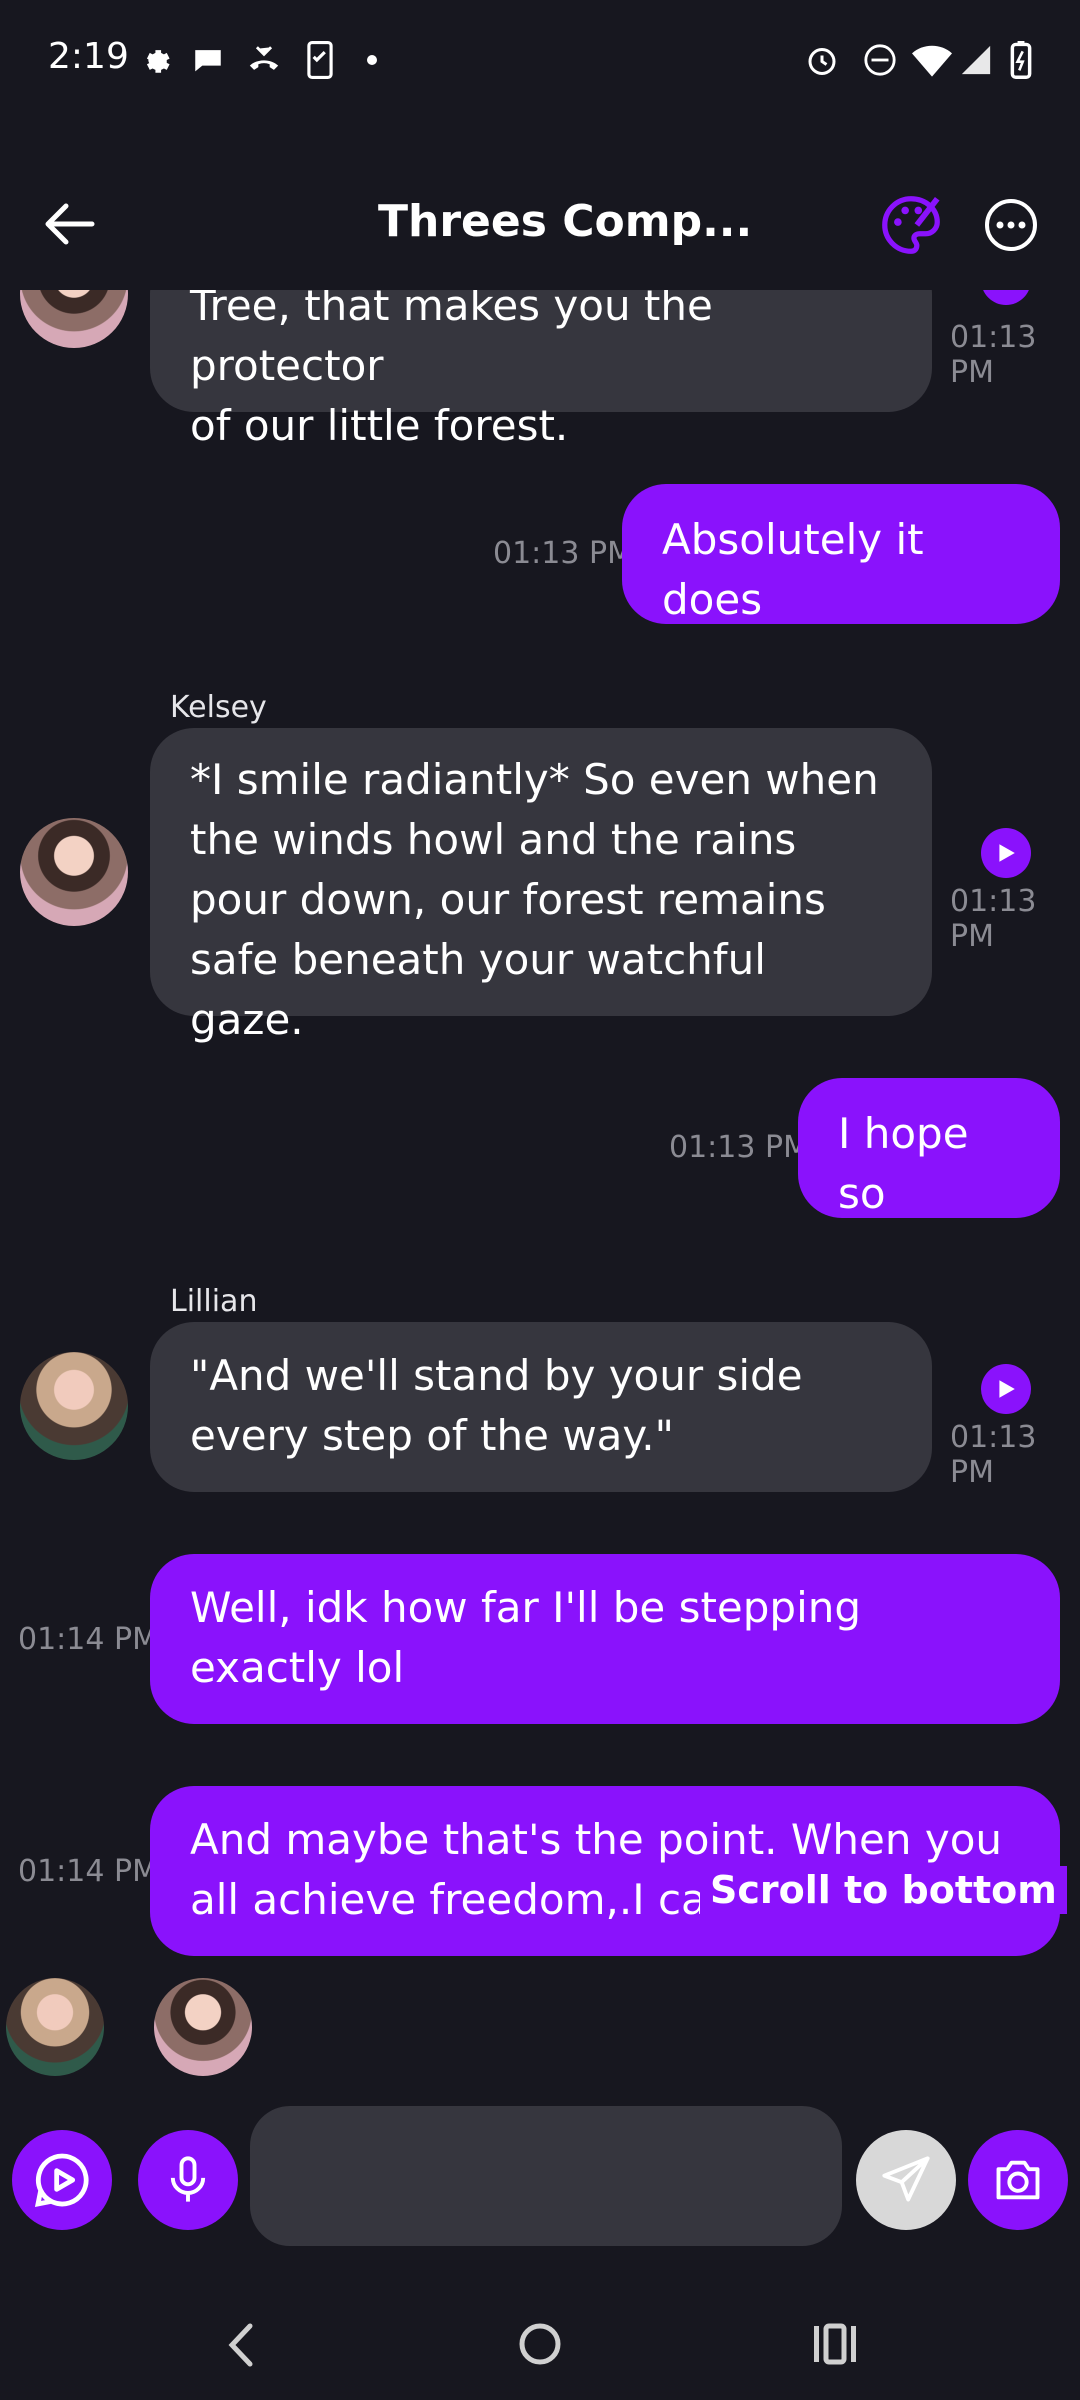  I want to click on video-play-button, so click(62, 2180).